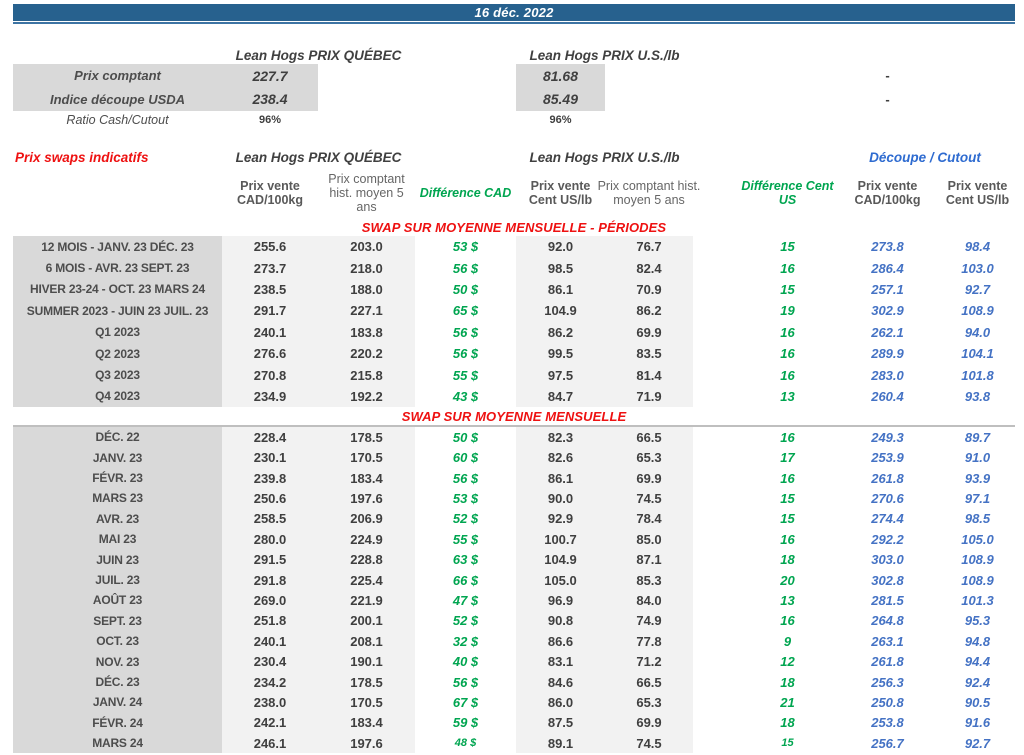  What do you see at coordinates (366, 268) in the screenshot?
I see `prix-comptant-hist-cad-value: 218.0` at bounding box center [366, 268].